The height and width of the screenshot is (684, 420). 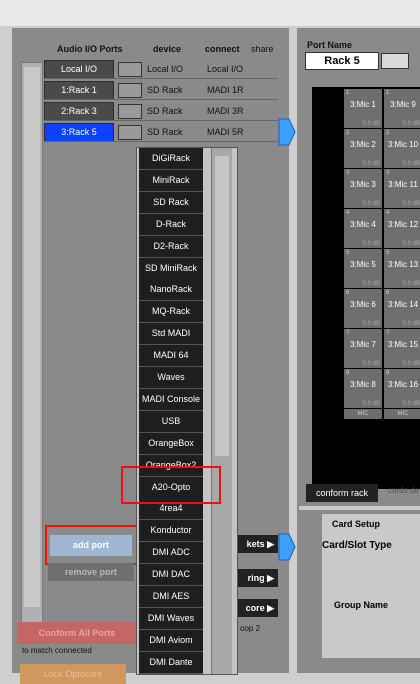 What do you see at coordinates (171, 531) in the screenshot?
I see `dropdown-option: Konductor` at bounding box center [171, 531].